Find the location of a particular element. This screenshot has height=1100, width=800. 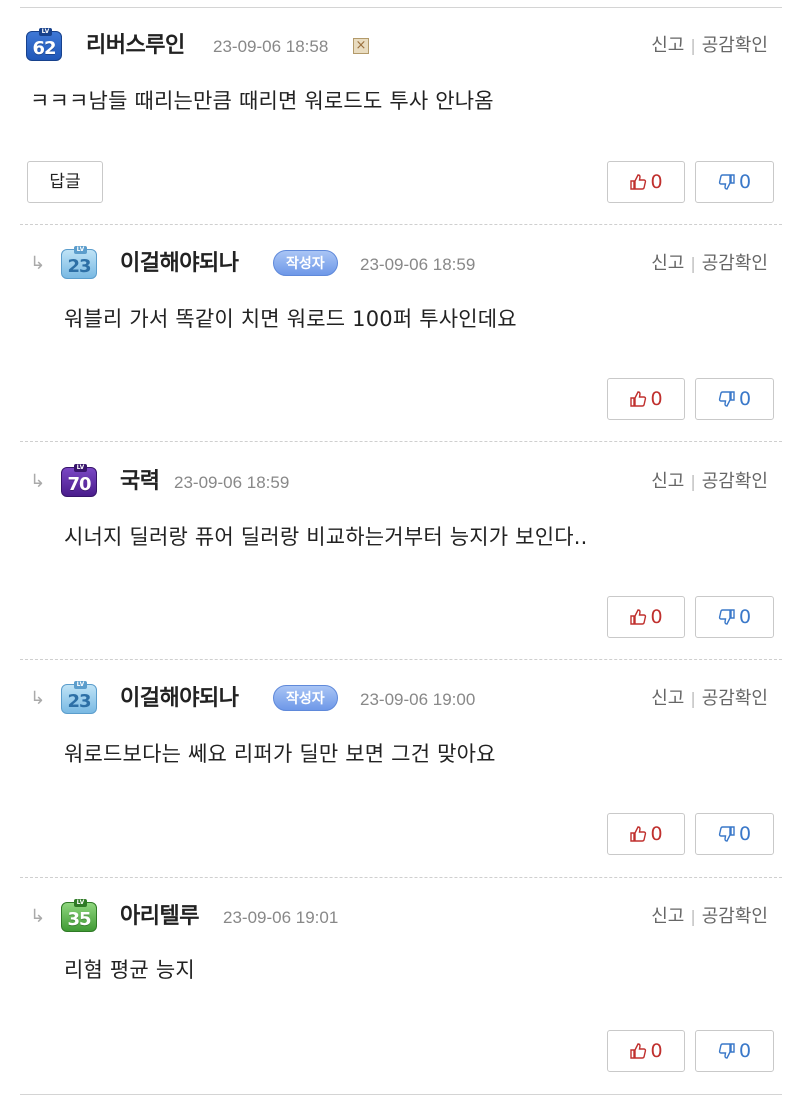

comment-text: 리혐 평균 능지 is located at coordinates (129, 970).